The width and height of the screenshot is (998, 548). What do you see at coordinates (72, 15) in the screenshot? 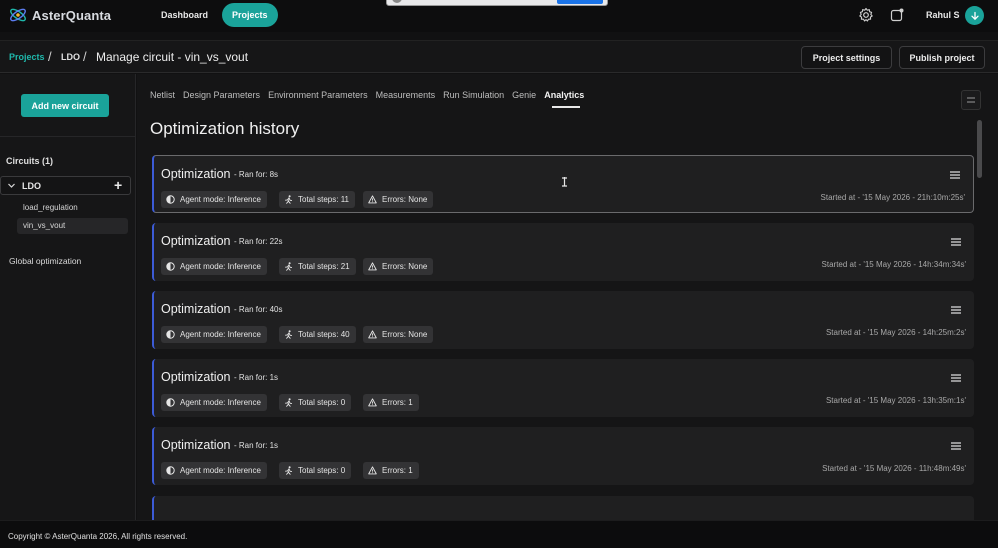
I see `app-name: AsterQuanta` at bounding box center [72, 15].